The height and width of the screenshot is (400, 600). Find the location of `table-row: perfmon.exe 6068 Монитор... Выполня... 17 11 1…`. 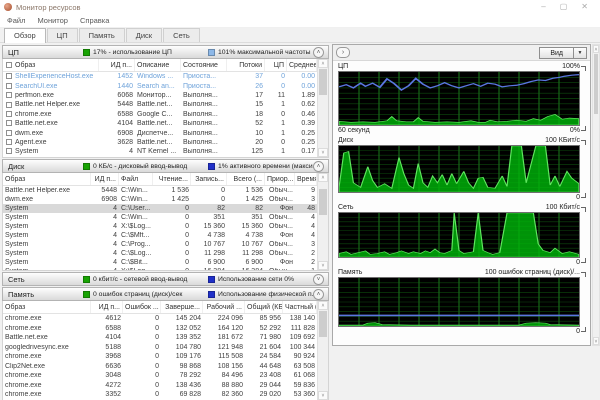

table-row: perfmon.exe 6068 Монитор... Выполня... 17 11 1… is located at coordinates (160, 95).